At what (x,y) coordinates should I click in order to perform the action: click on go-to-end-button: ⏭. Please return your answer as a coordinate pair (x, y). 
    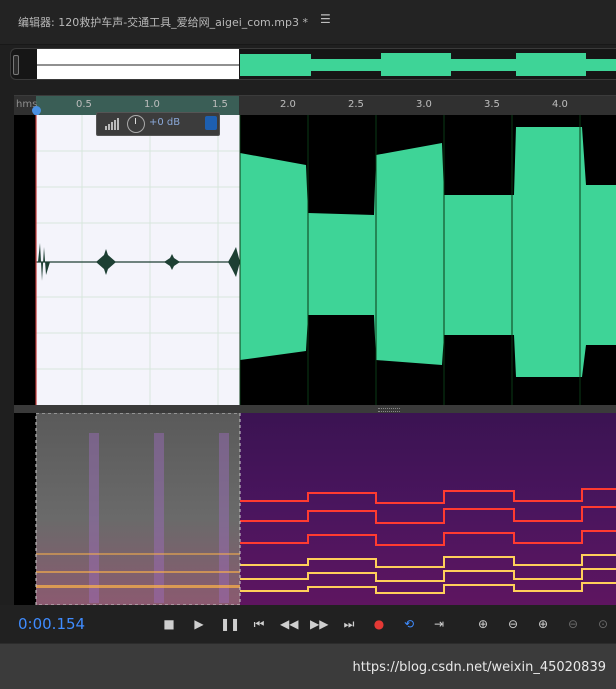
    Looking at the image, I should click on (349, 624).